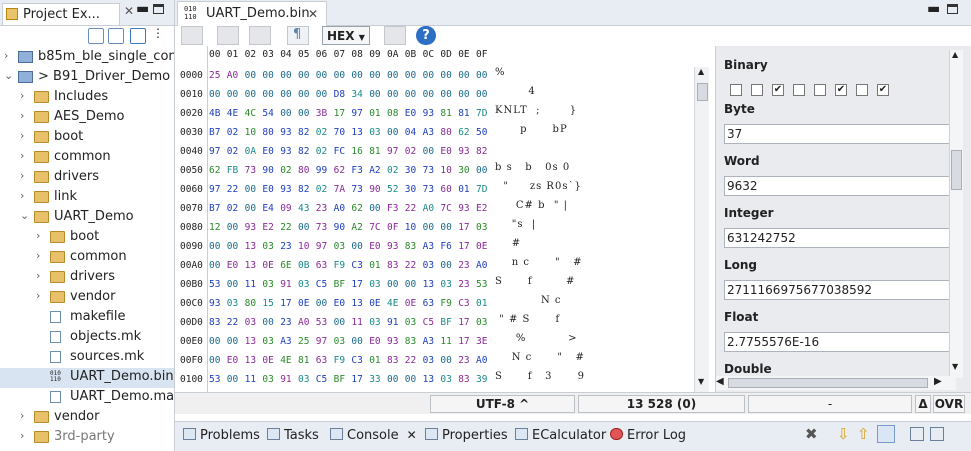 This screenshot has height=451, width=971. I want to click on byte-field: 37, so click(837, 134).